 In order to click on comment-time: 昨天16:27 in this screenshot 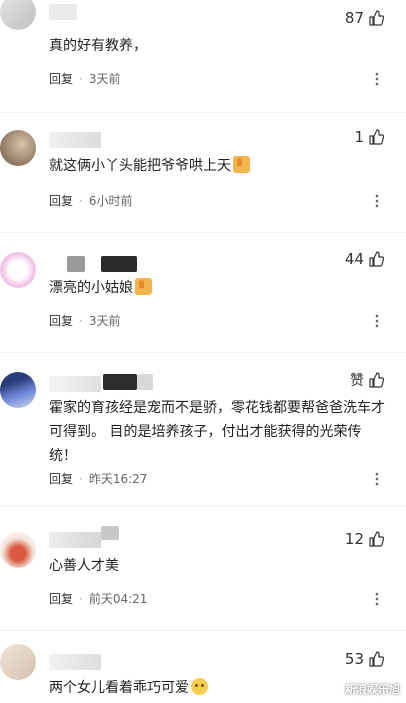, I will do `click(118, 479)`.